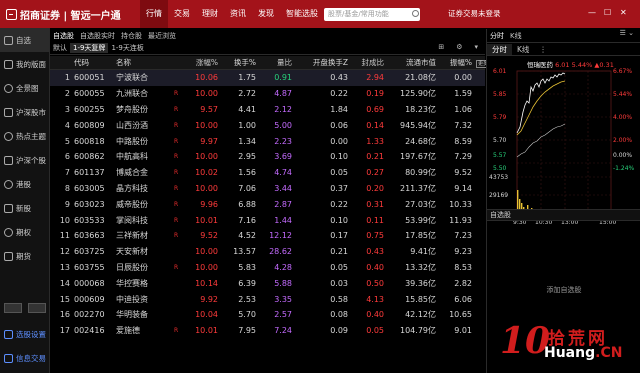  What do you see at coordinates (24, 232) in the screenshot?
I see `sidebar-item-options: 期权` at bounding box center [24, 232].